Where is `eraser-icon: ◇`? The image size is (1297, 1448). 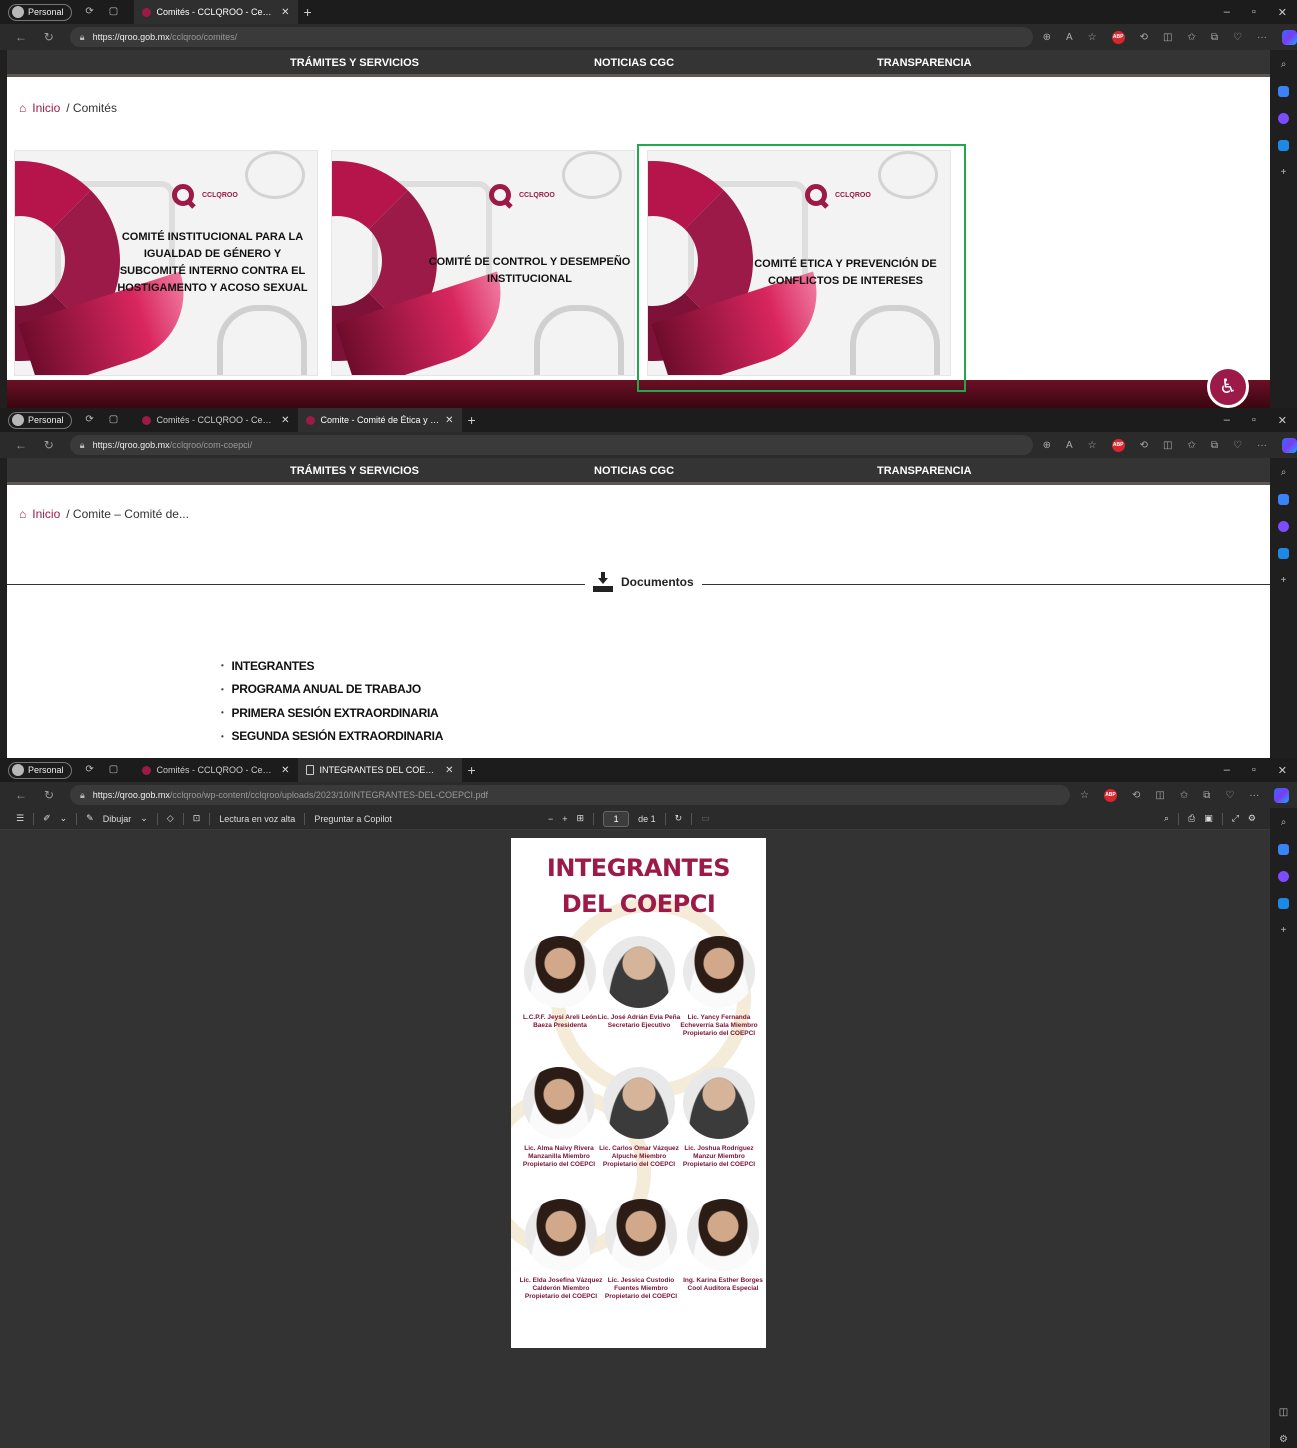 eraser-icon: ◇ is located at coordinates (170, 818).